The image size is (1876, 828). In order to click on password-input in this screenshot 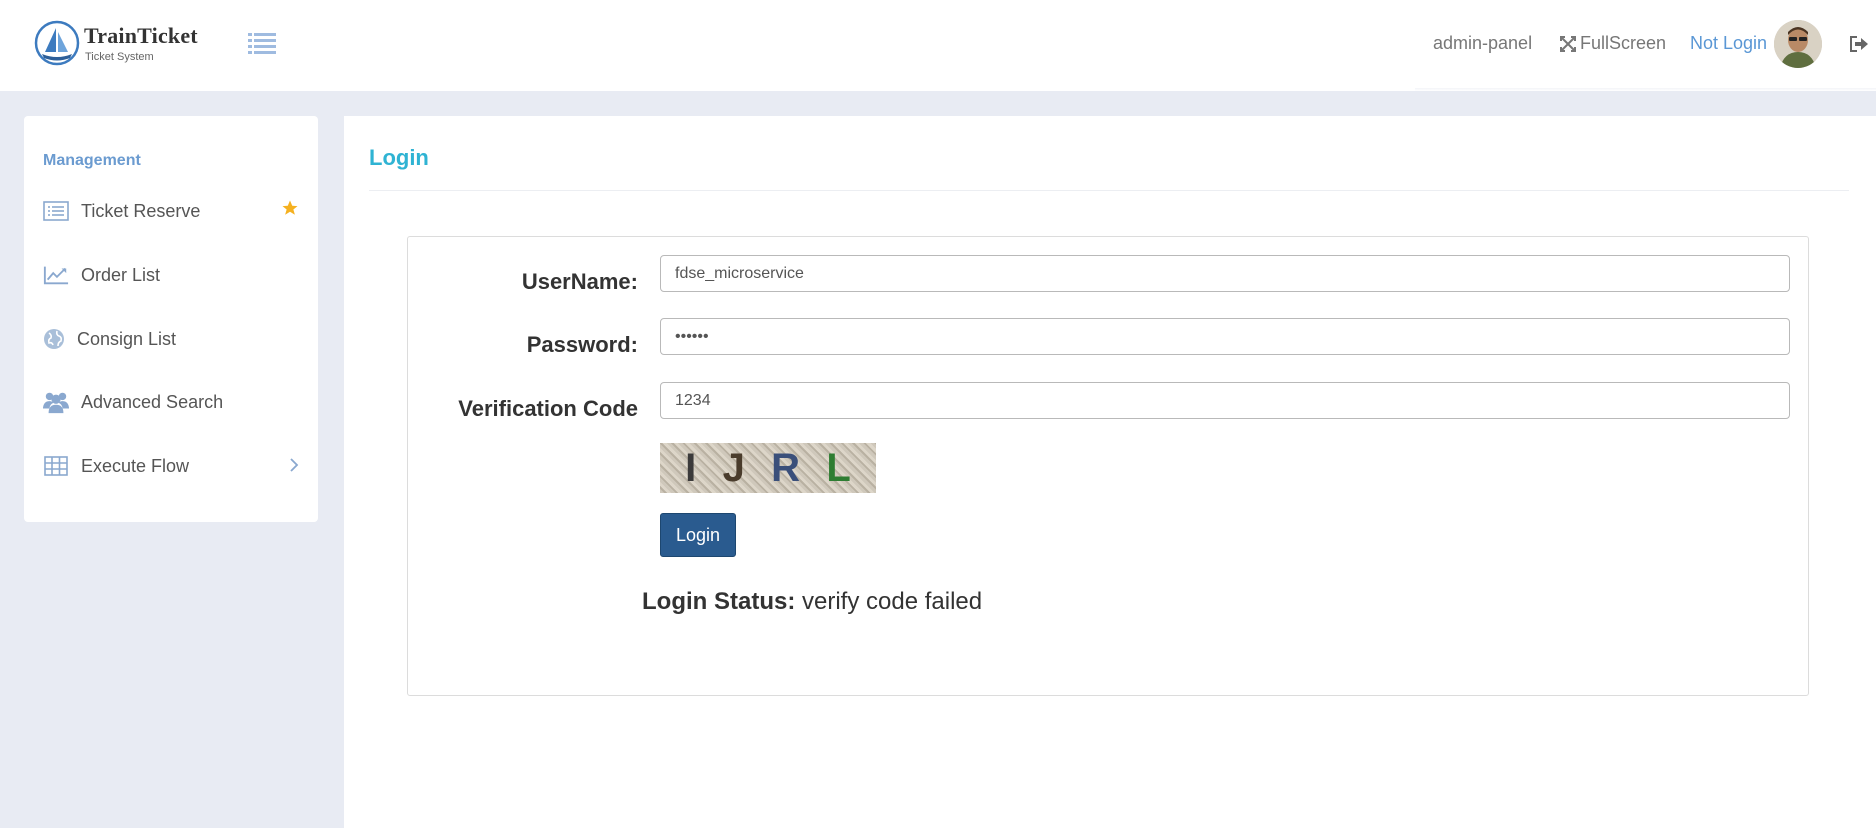, I will do `click(1225, 336)`.